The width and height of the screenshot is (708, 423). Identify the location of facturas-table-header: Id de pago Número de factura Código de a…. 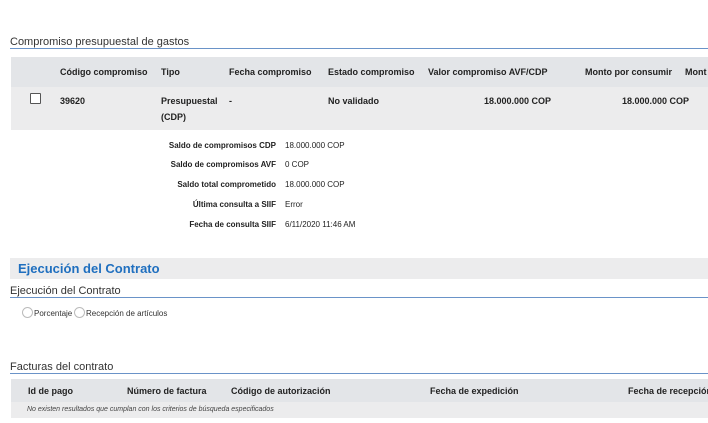
(359, 390).